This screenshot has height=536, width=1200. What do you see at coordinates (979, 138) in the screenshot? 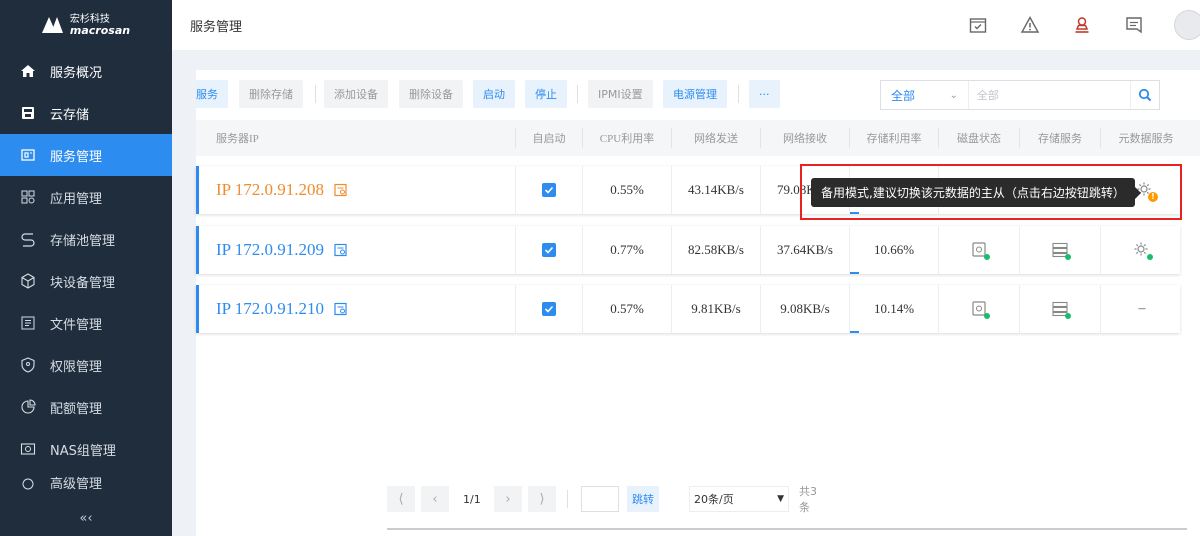
I see `col-disk-status: 磁盘状态` at bounding box center [979, 138].